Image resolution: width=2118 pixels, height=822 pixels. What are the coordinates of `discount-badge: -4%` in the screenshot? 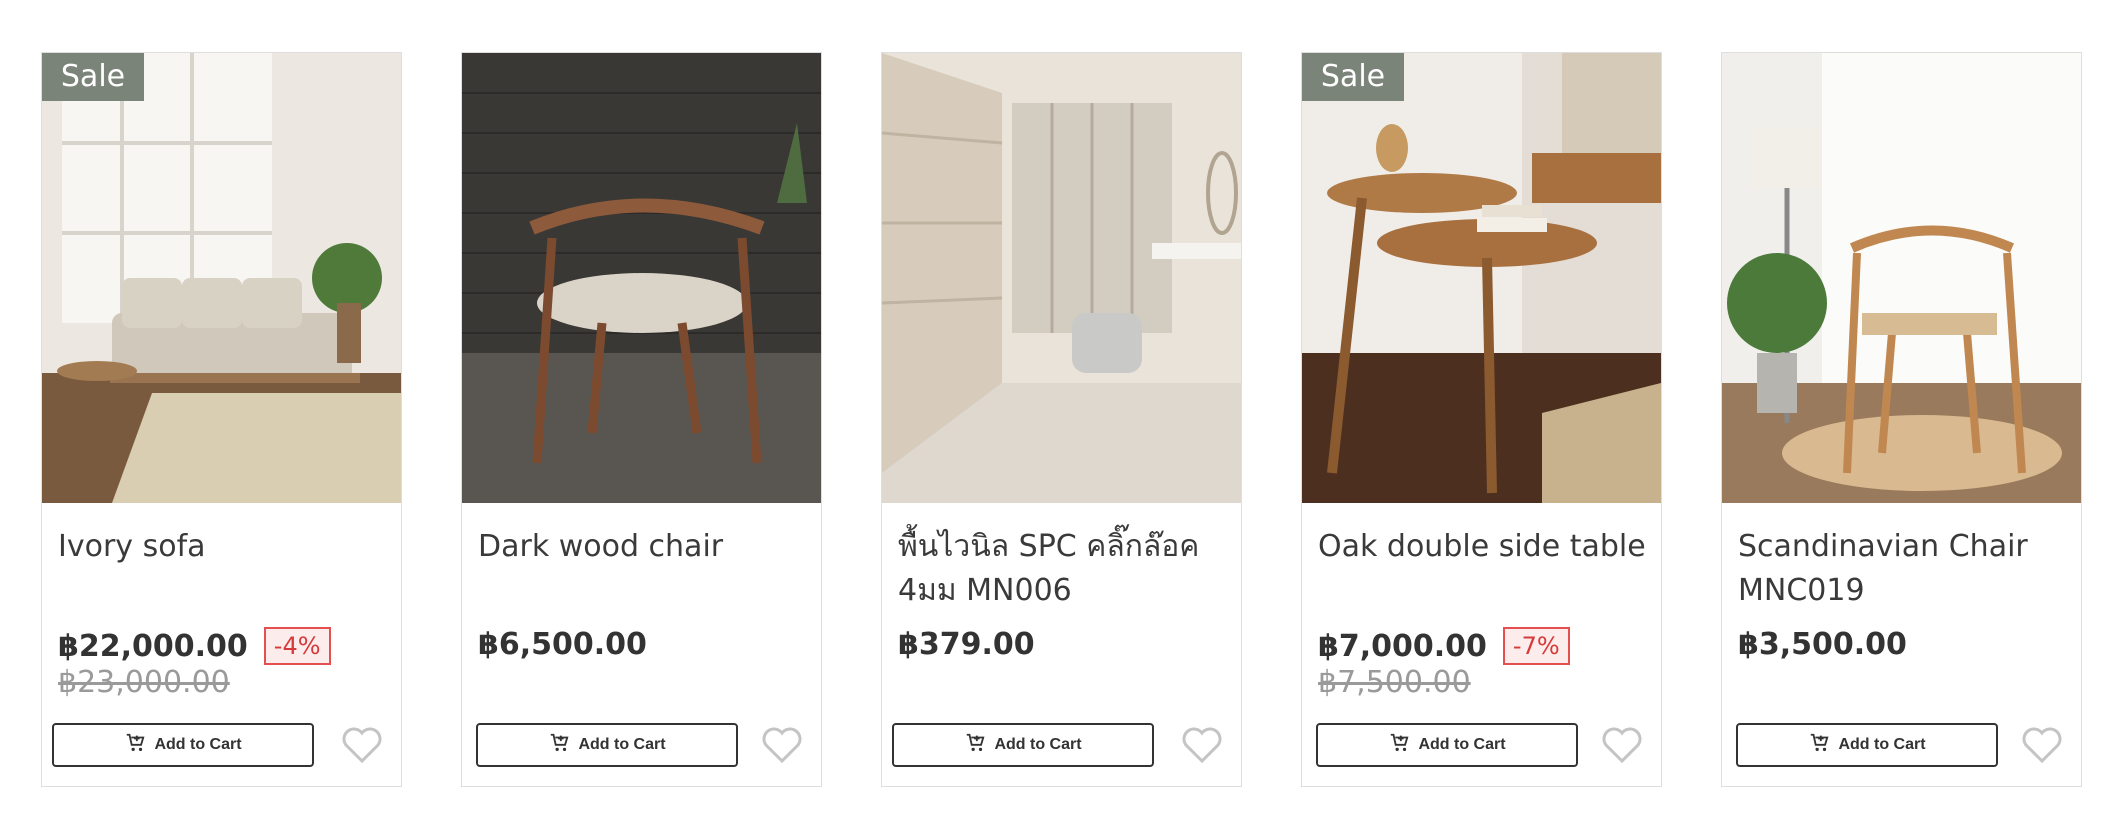 It's located at (297, 646).